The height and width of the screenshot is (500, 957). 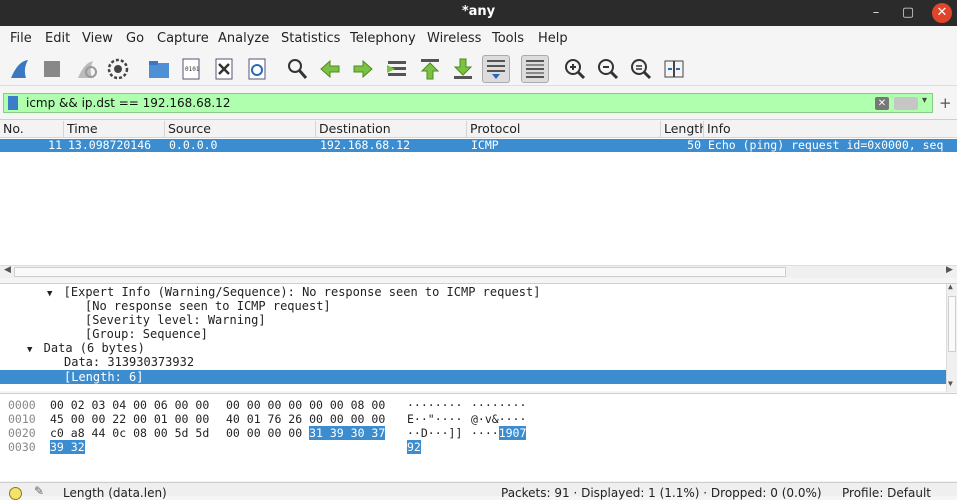 What do you see at coordinates (32, 129) in the screenshot?
I see `column-no: No.` at bounding box center [32, 129].